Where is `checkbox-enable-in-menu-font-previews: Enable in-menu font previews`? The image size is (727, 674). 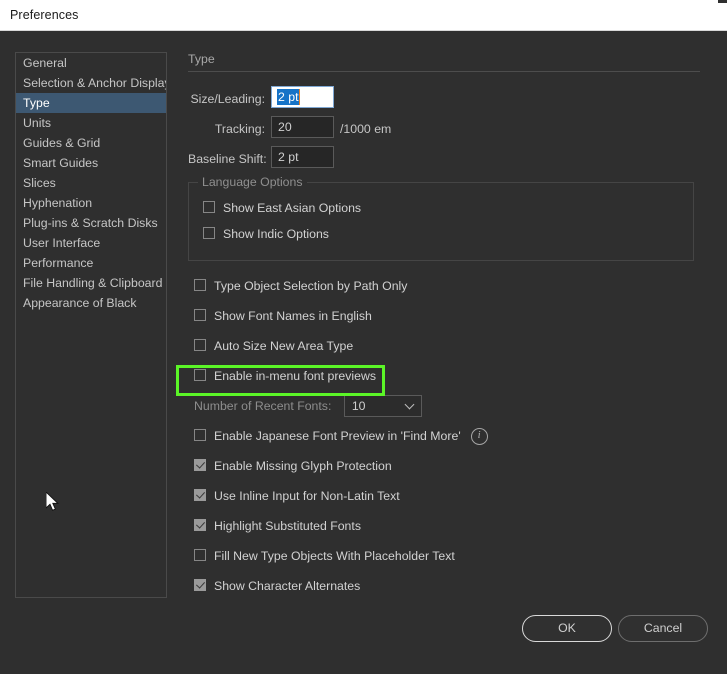
checkbox-enable-in-menu-font-previews: Enable in-menu font previews is located at coordinates (447, 376).